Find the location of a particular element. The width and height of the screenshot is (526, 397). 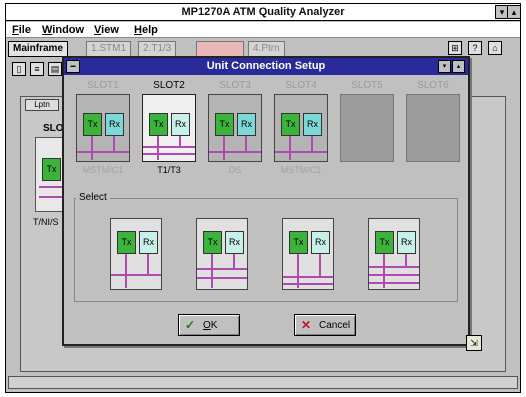

inner-slot-footer: T/NI/S is located at coordinates (46, 222).